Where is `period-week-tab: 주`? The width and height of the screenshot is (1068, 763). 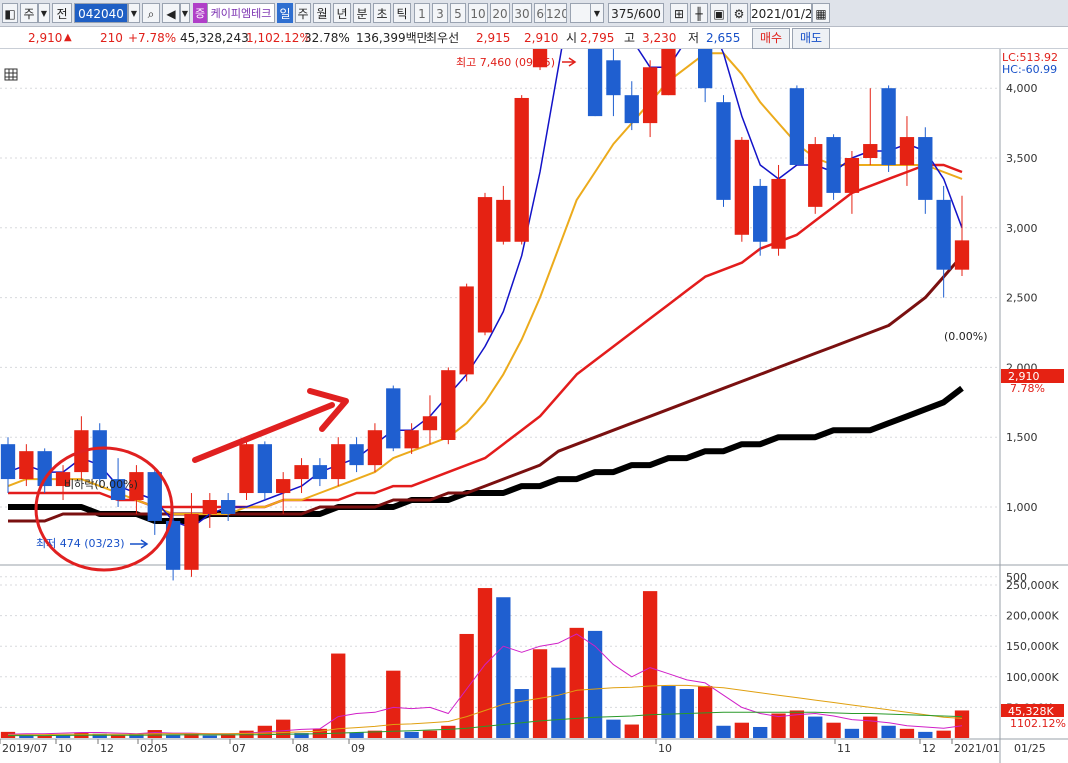 period-week-tab: 주 is located at coordinates (303, 13).